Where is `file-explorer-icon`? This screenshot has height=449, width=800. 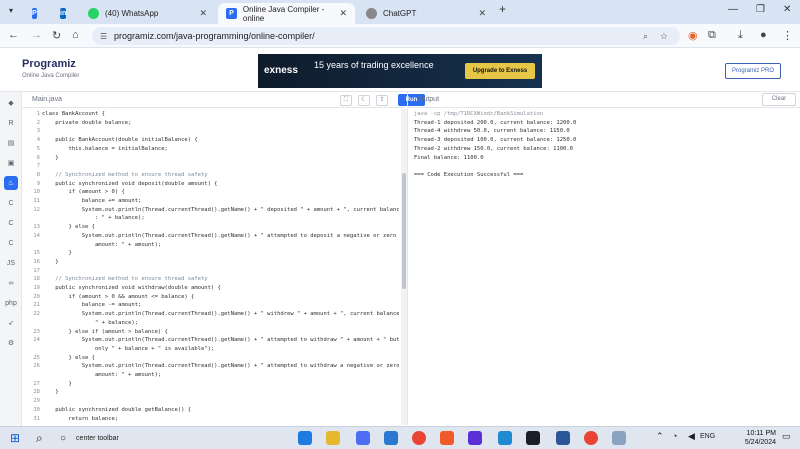 file-explorer-icon is located at coordinates (333, 438).